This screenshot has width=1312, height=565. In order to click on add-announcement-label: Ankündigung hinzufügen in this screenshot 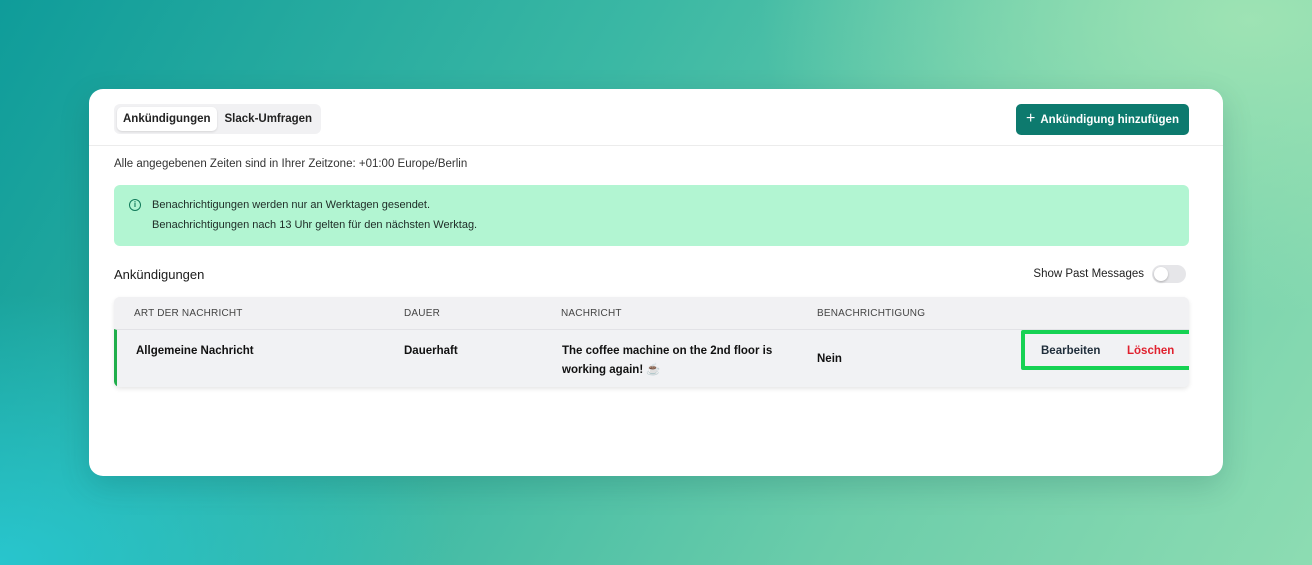, I will do `click(1109, 119)`.